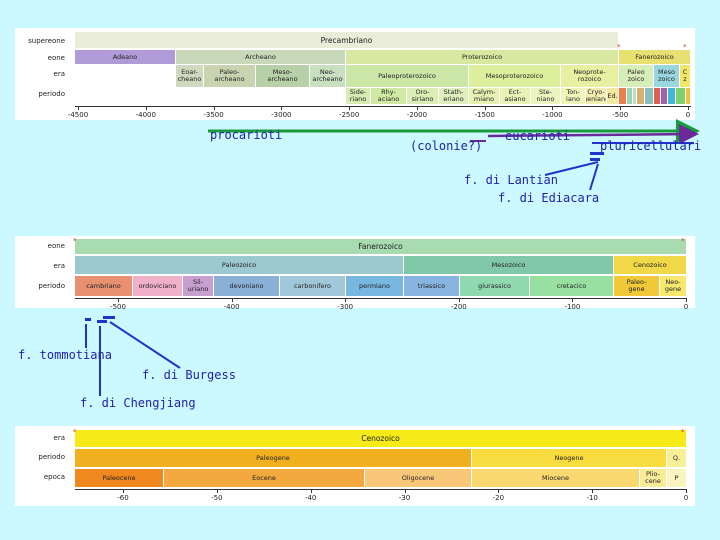  I want to click on note-chengjiang: f. di Chengjiang, so click(138, 403).